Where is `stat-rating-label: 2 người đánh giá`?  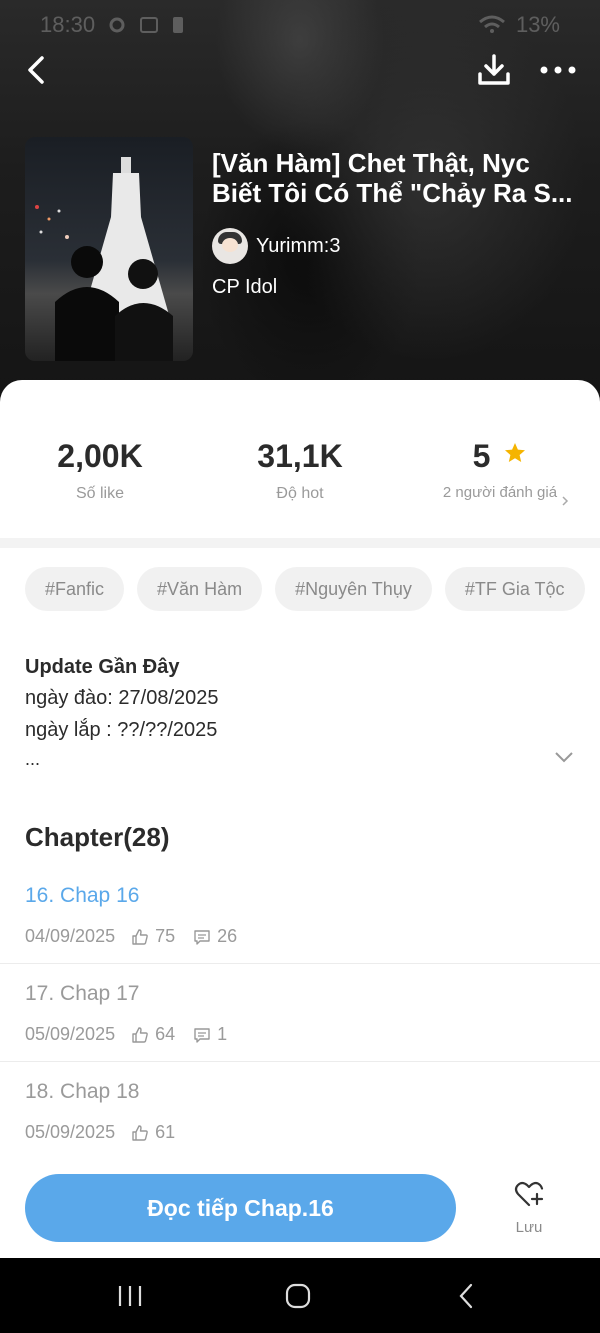
stat-rating-label: 2 người đánh giá is located at coordinates (500, 492).